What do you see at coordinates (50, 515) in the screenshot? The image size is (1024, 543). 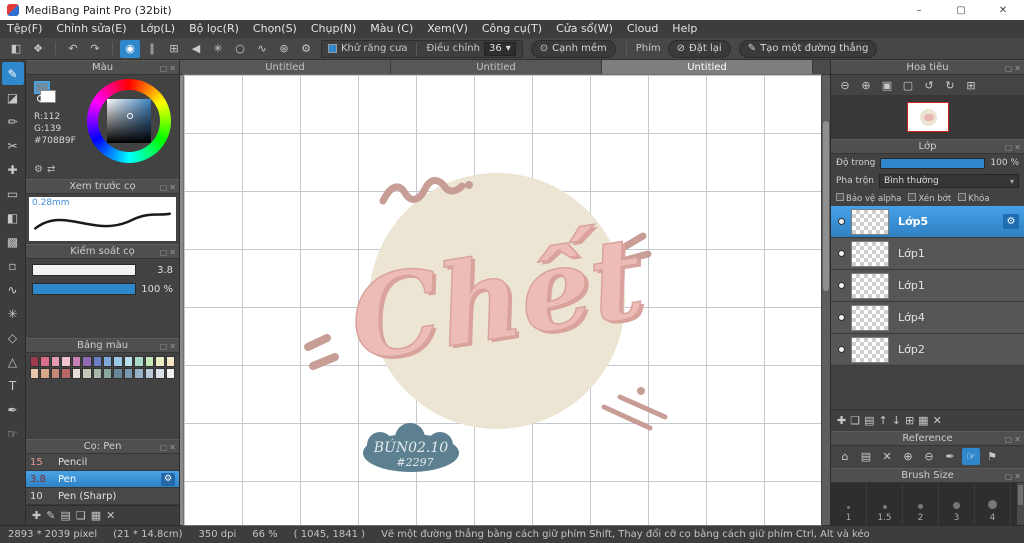 I see `edit-brush-icon: ✎` at bounding box center [50, 515].